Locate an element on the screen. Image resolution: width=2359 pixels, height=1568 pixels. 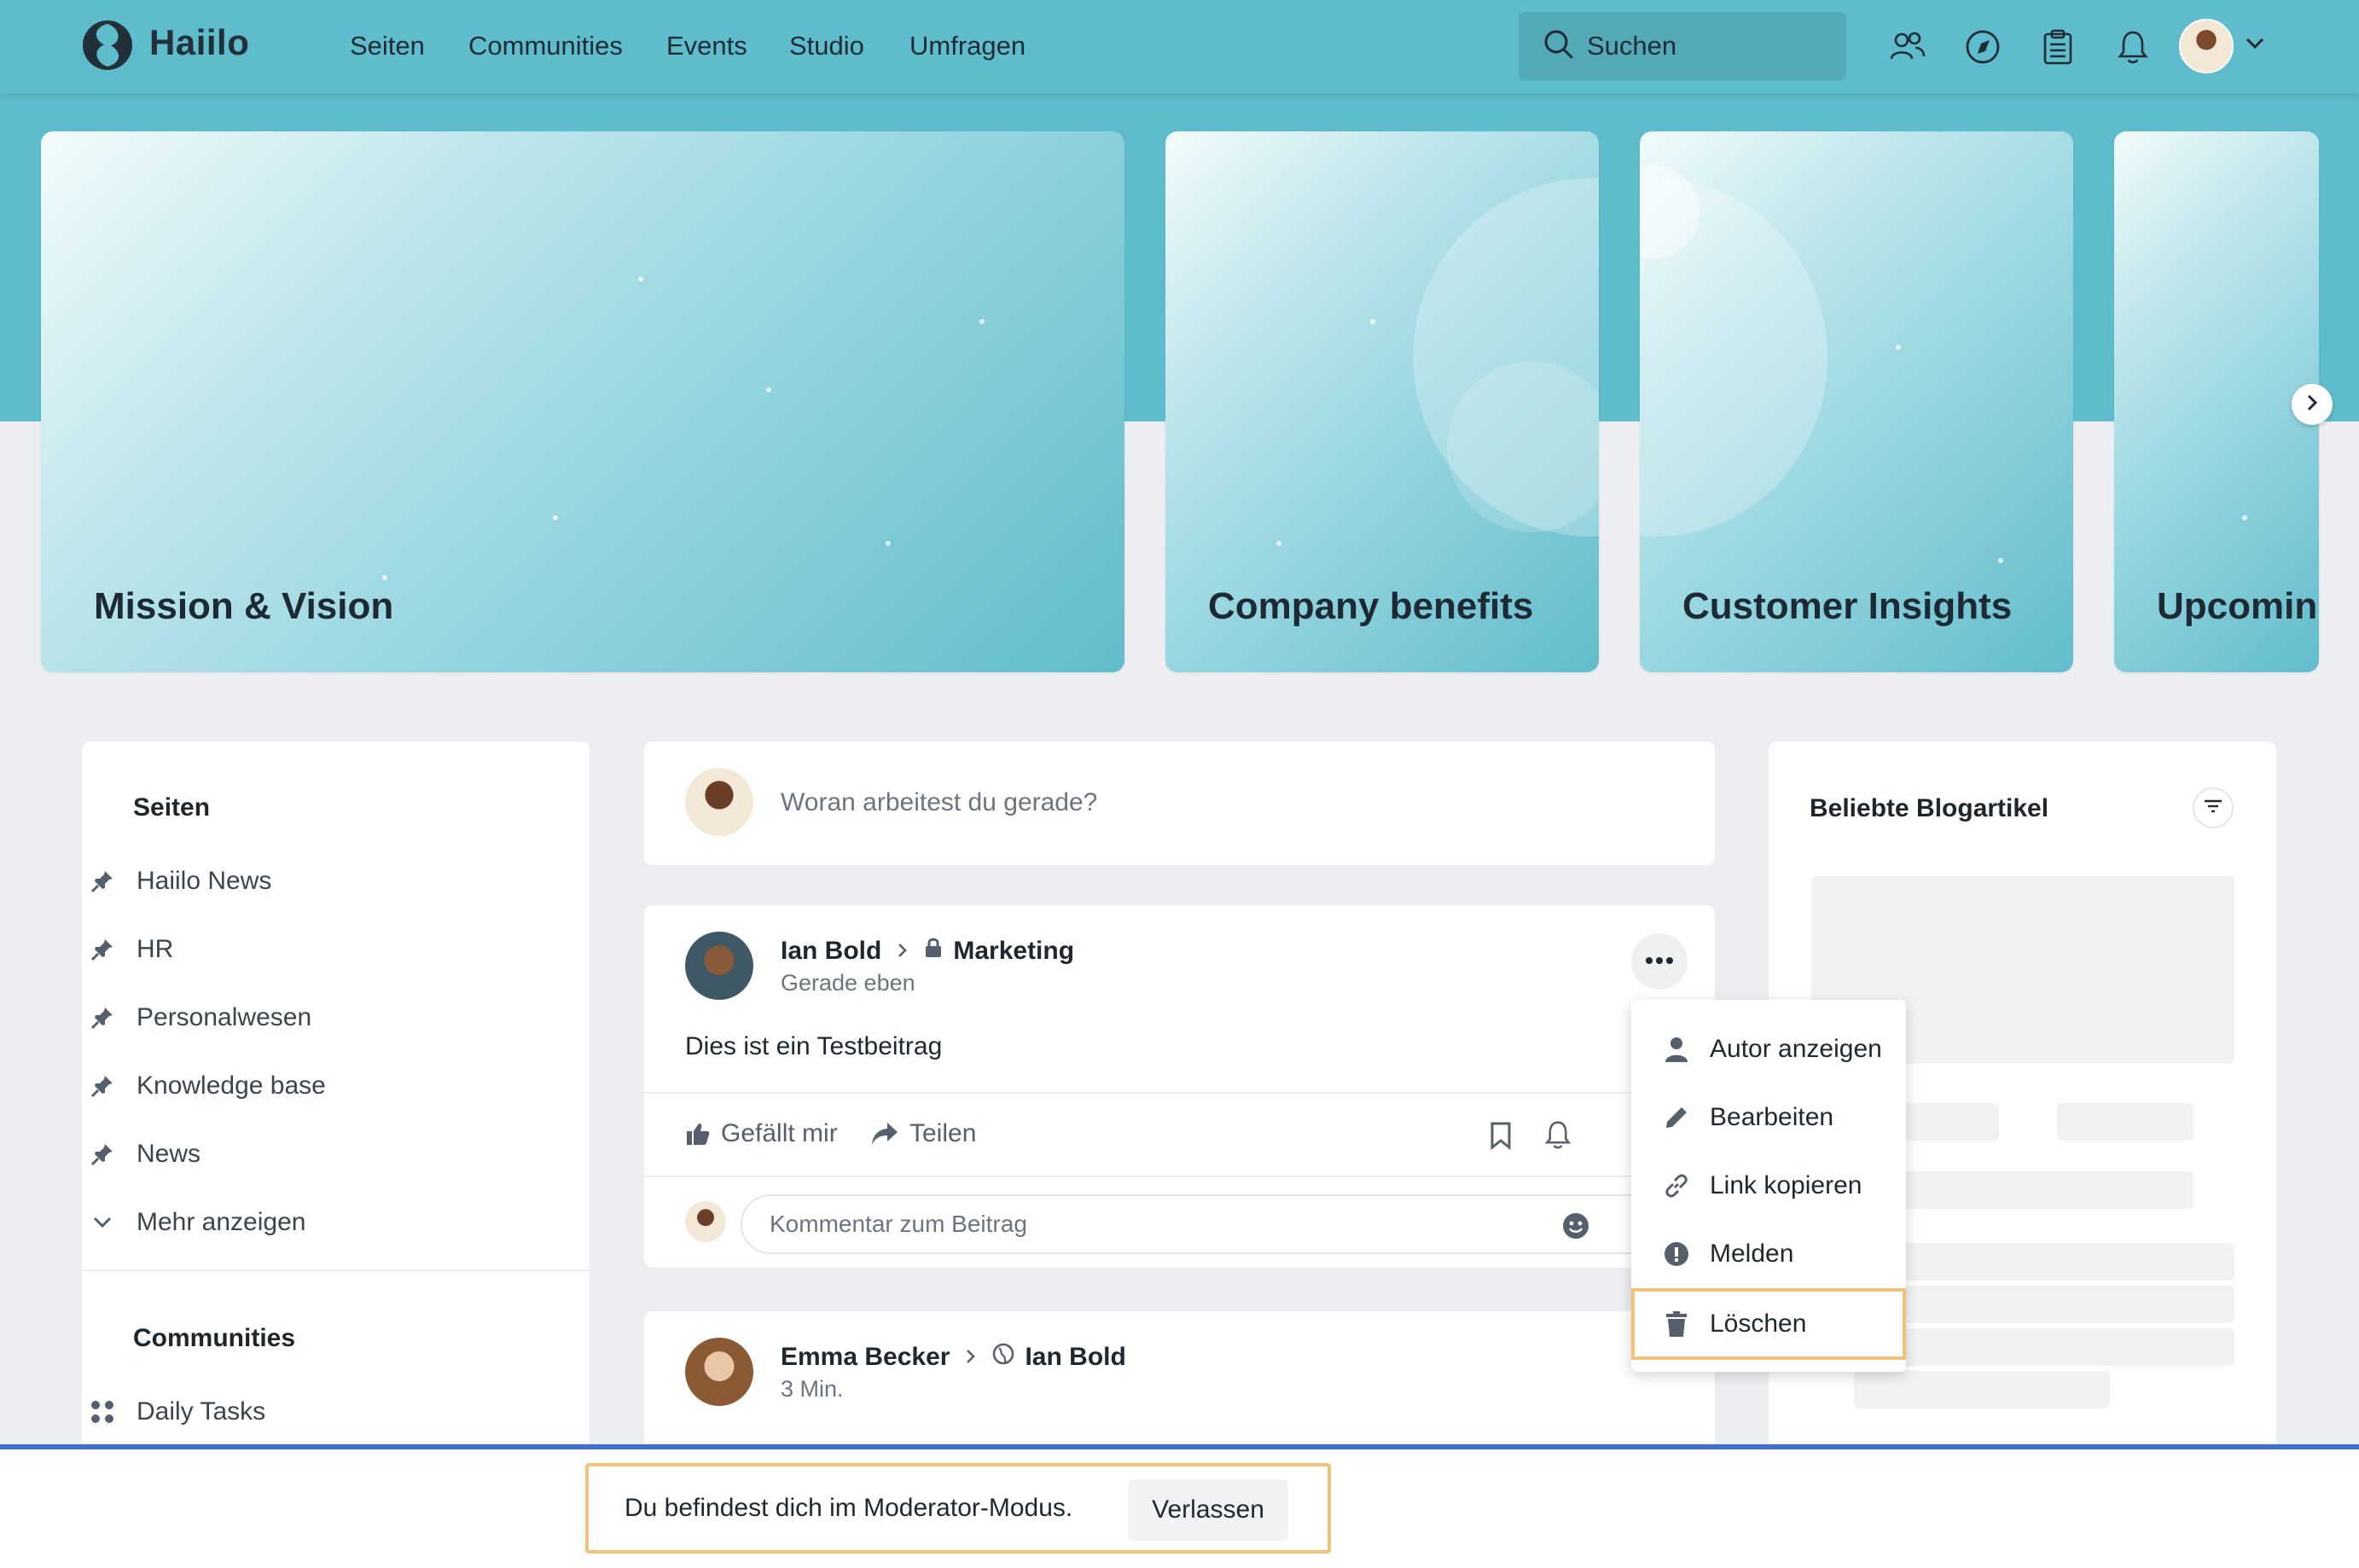
sidebar-item-haiilo-news: Haiilo News is located at coordinates (180, 881).